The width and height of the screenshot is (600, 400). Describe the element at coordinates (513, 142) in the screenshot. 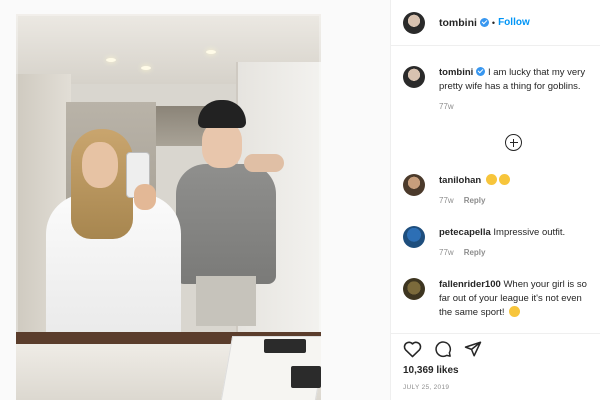

I see `load-more-comments-icon` at that location.